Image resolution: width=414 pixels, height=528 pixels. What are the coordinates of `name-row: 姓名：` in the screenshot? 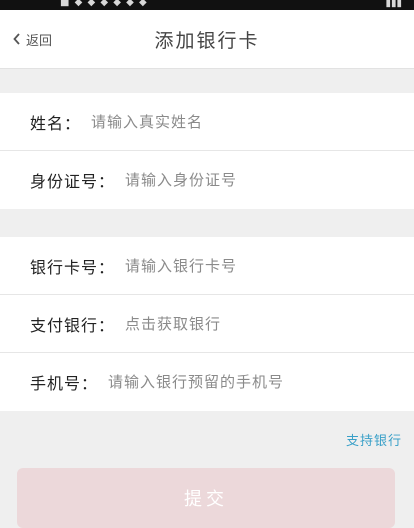 It's located at (207, 122).